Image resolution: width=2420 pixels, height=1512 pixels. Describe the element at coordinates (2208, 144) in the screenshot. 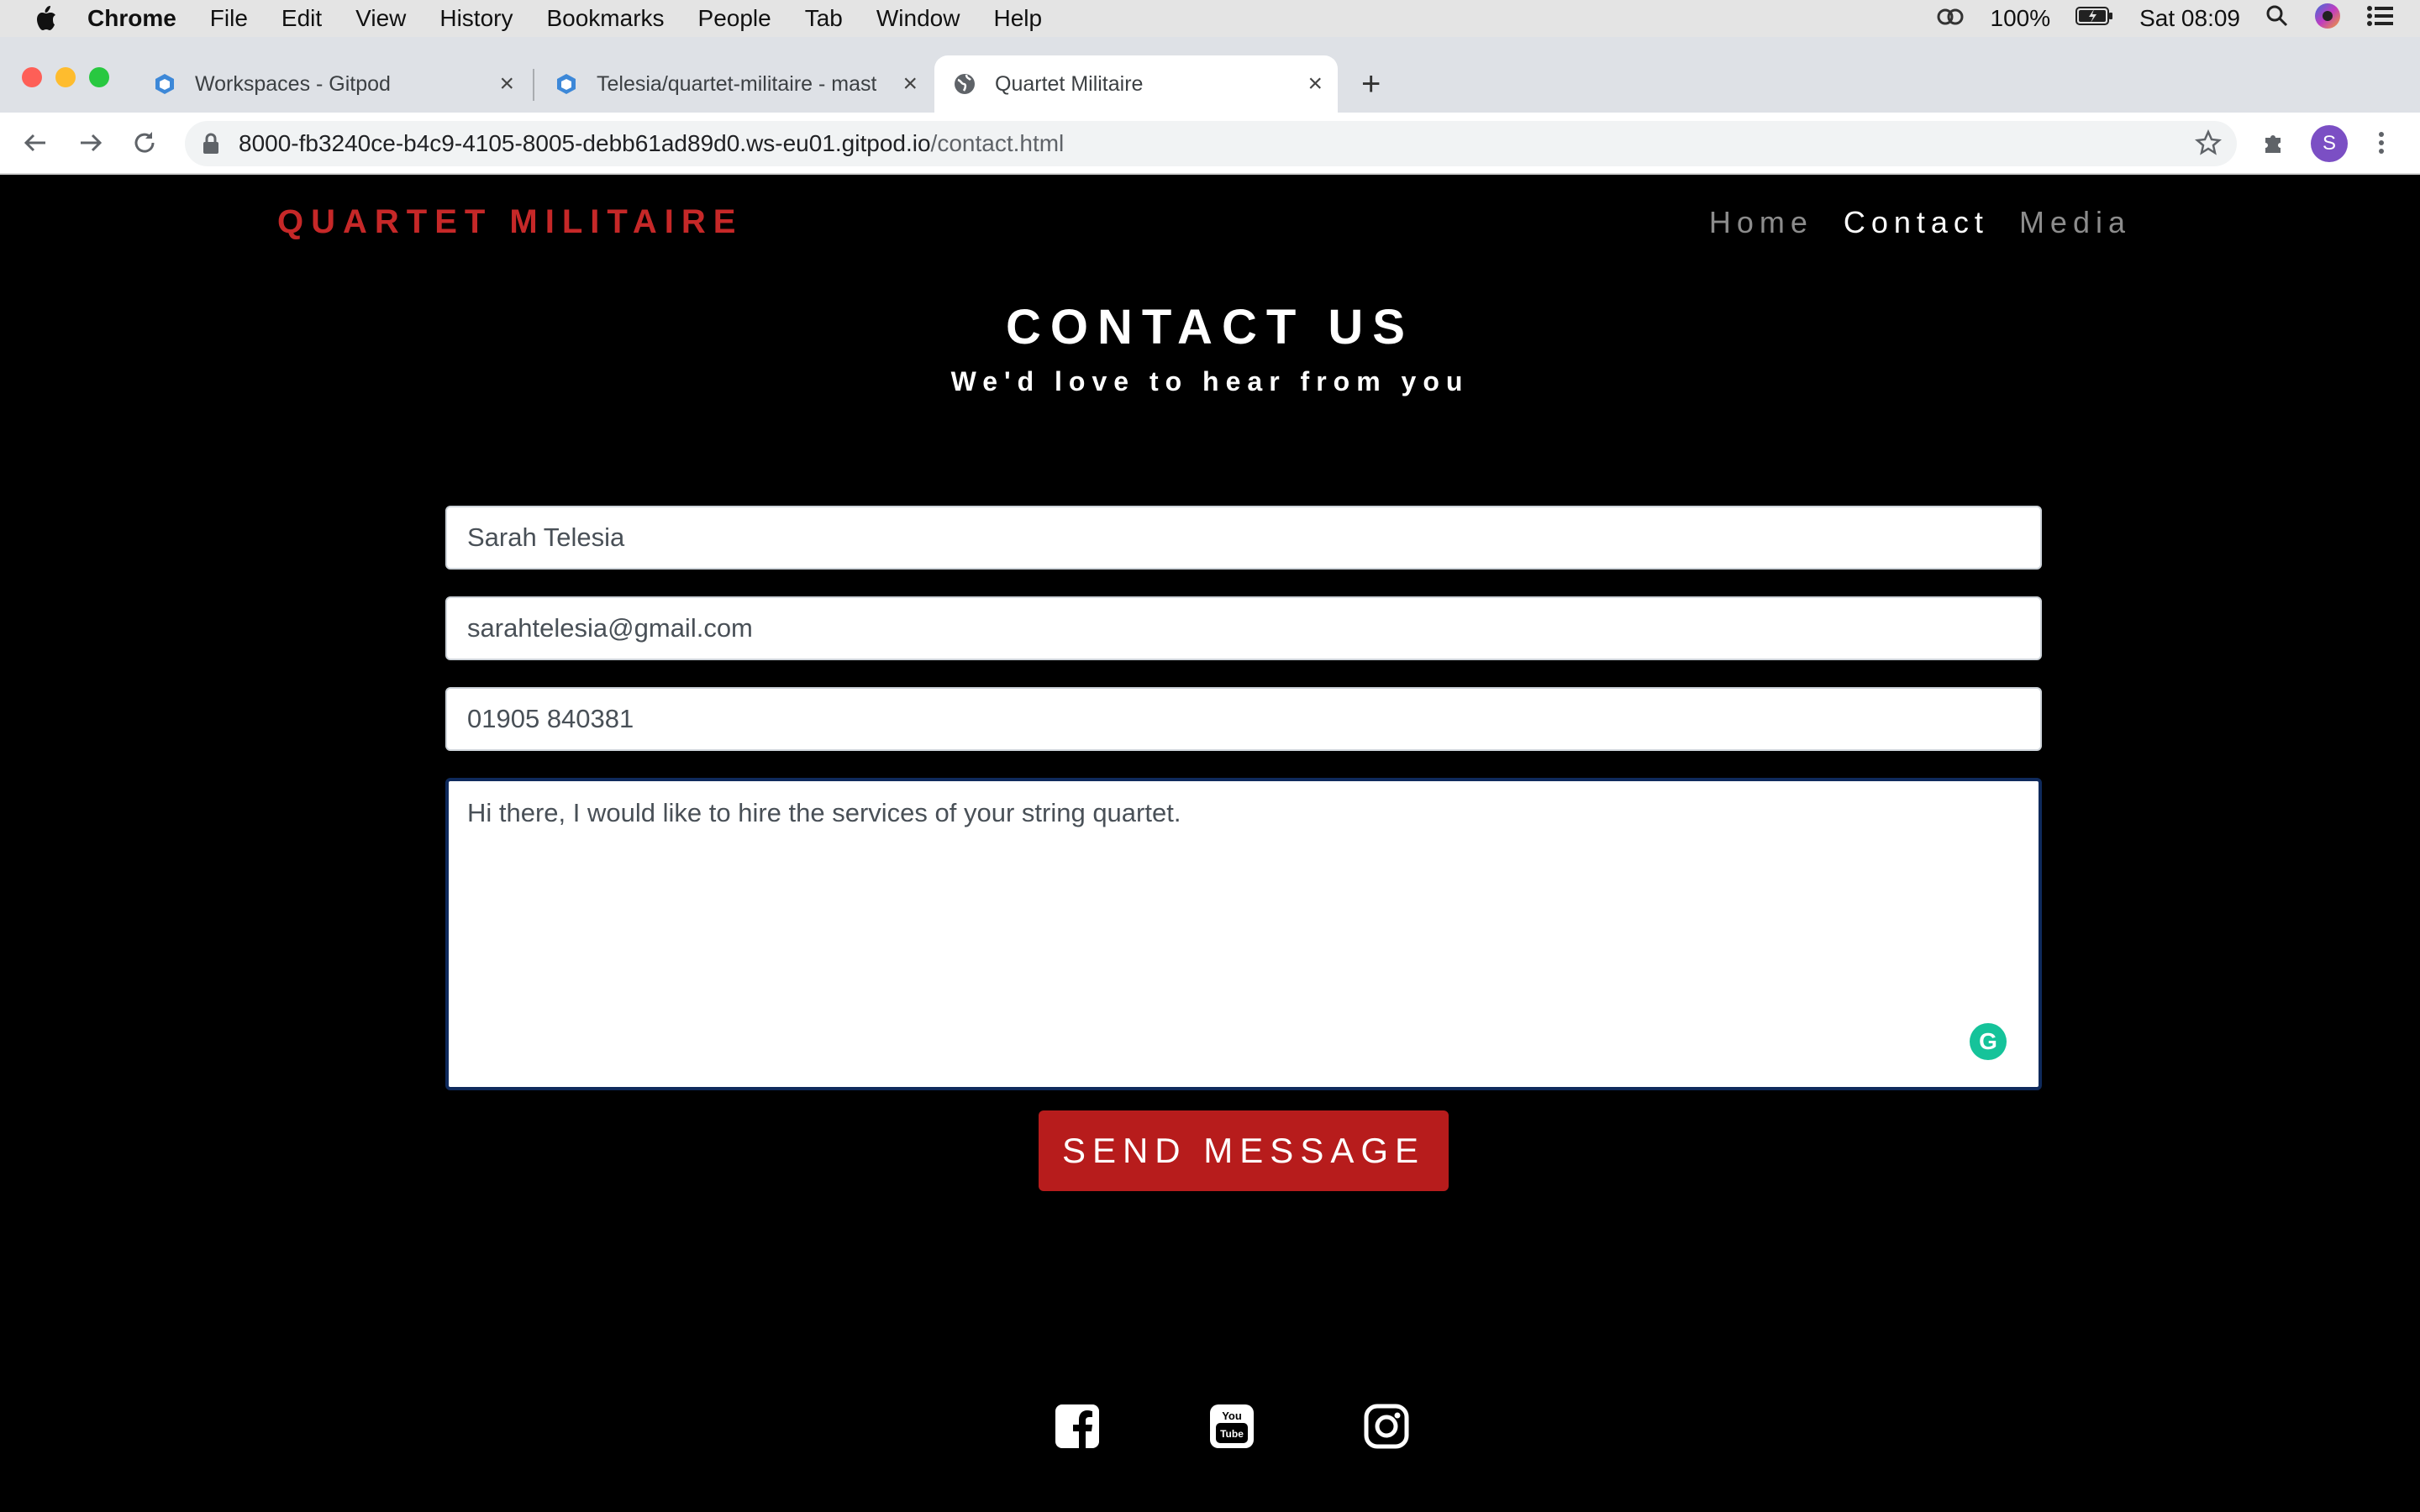

I see `bookmark-star-icon` at that location.